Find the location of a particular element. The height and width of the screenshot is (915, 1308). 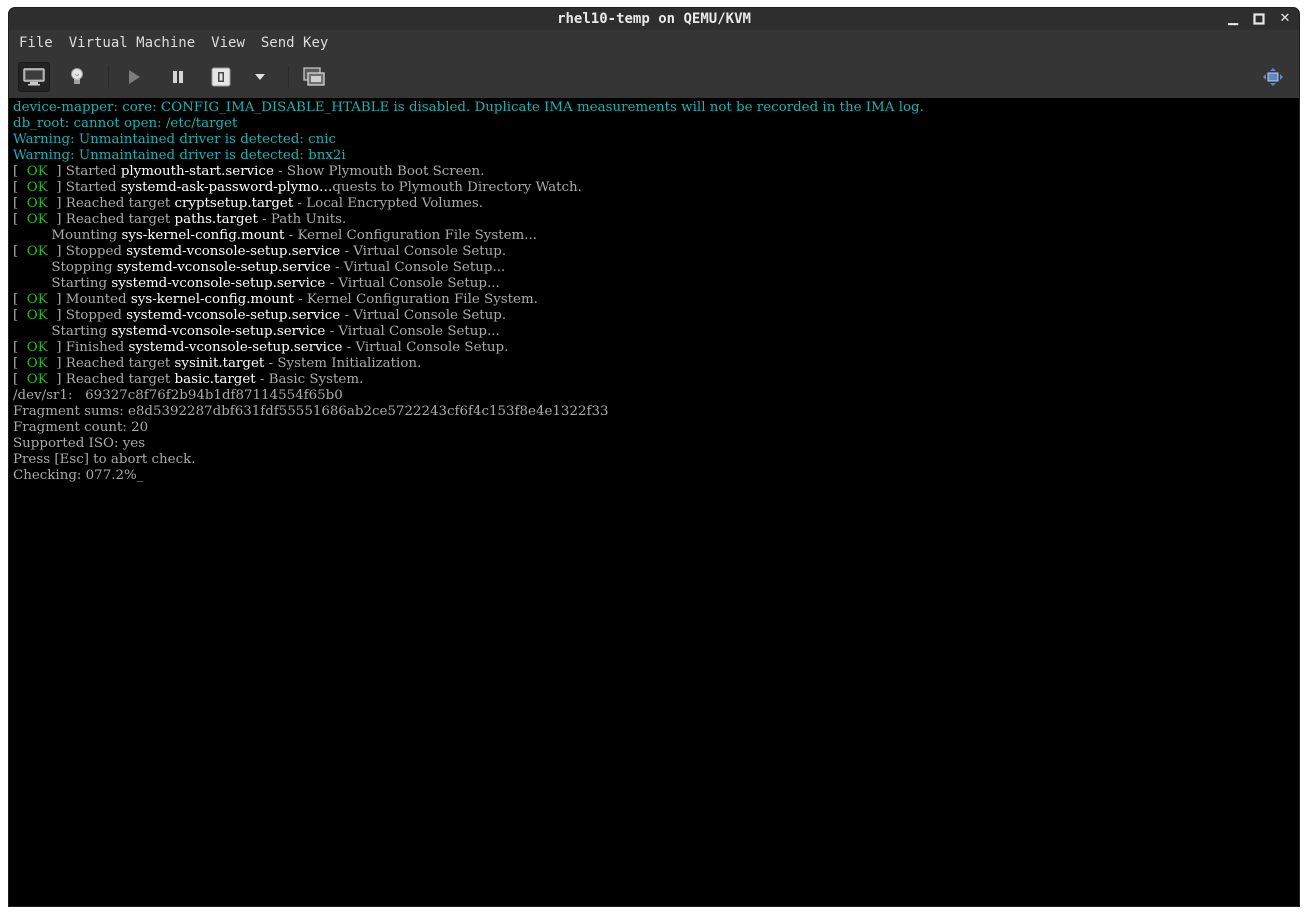

menu-file: File is located at coordinates (36, 43).